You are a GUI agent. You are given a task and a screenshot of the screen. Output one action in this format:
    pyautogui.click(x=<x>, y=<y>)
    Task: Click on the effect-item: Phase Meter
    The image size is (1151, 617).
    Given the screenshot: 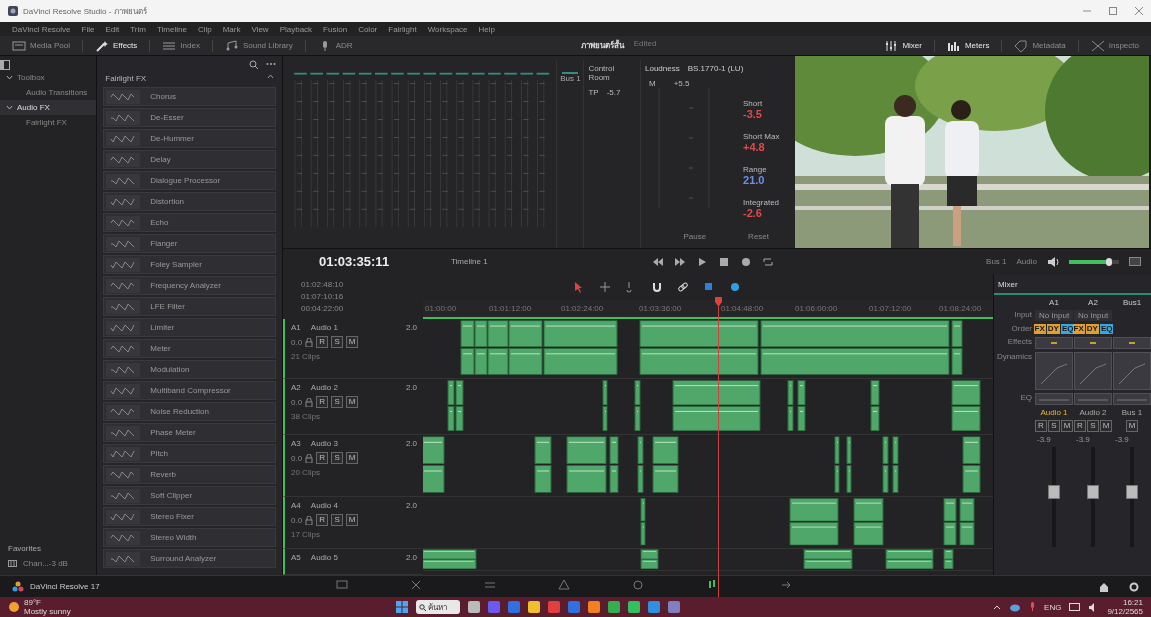 What is the action you would take?
    pyautogui.click(x=189, y=432)
    